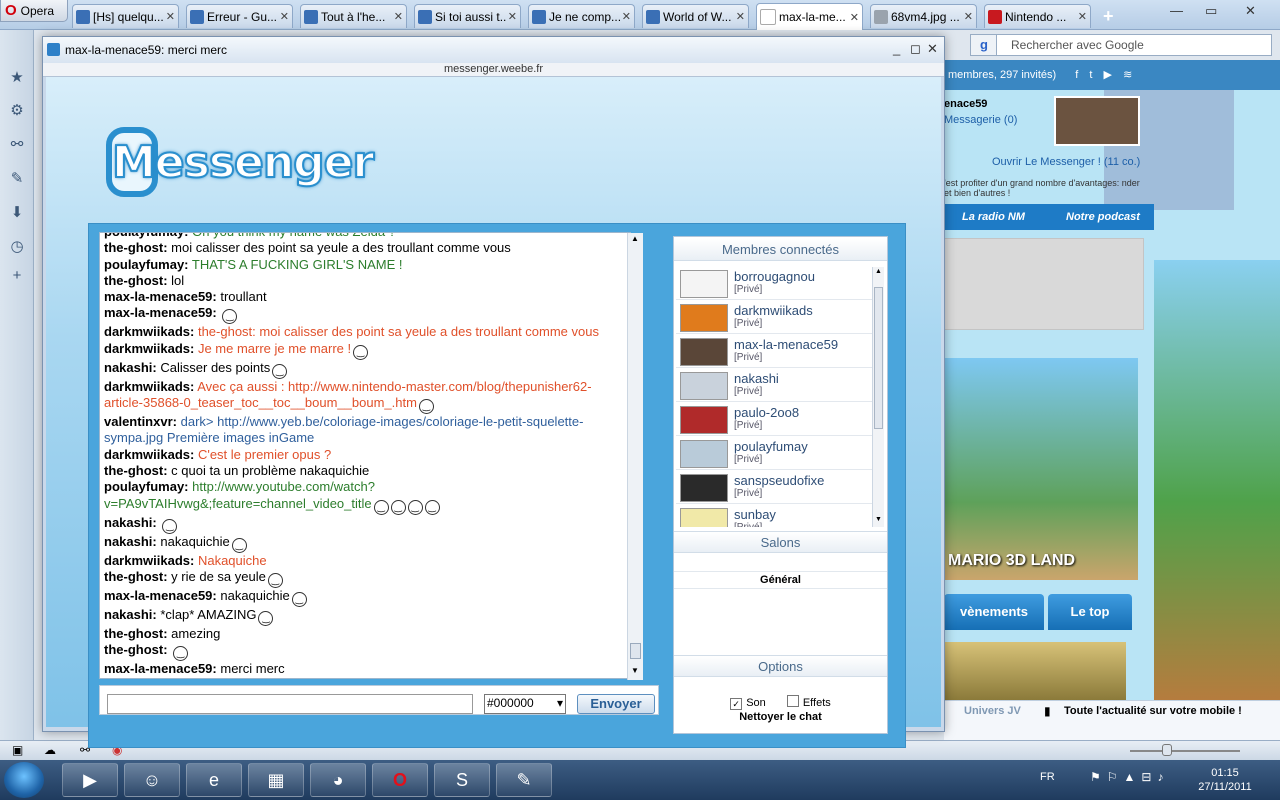 This screenshot has width=1280, height=800. I want to click on rss-icon: ≋, so click(1127, 75).